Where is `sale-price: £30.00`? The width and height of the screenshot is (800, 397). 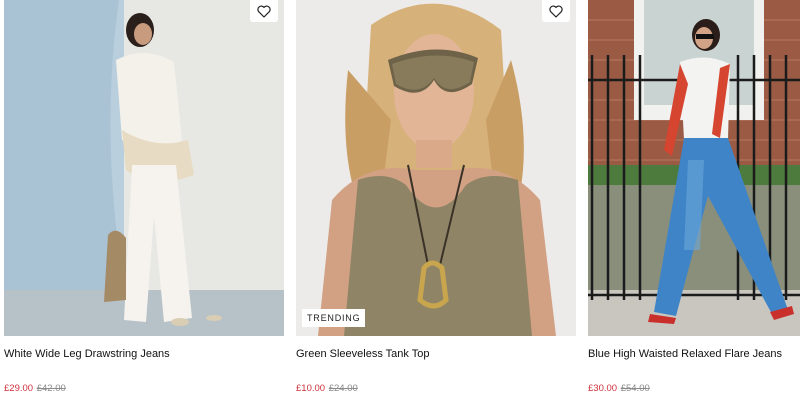
sale-price: £30.00 is located at coordinates (603, 388).